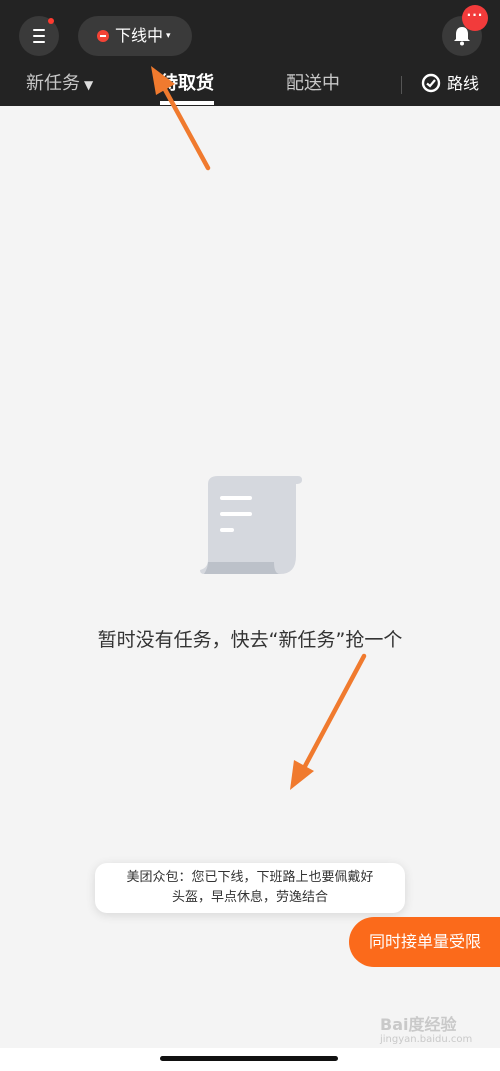  Describe the element at coordinates (250, 888) in the screenshot. I see `offline-toast: 美团众包：您已下线，下班路上也要佩戴好 头盔，早点休息，劳逸结合` at that location.